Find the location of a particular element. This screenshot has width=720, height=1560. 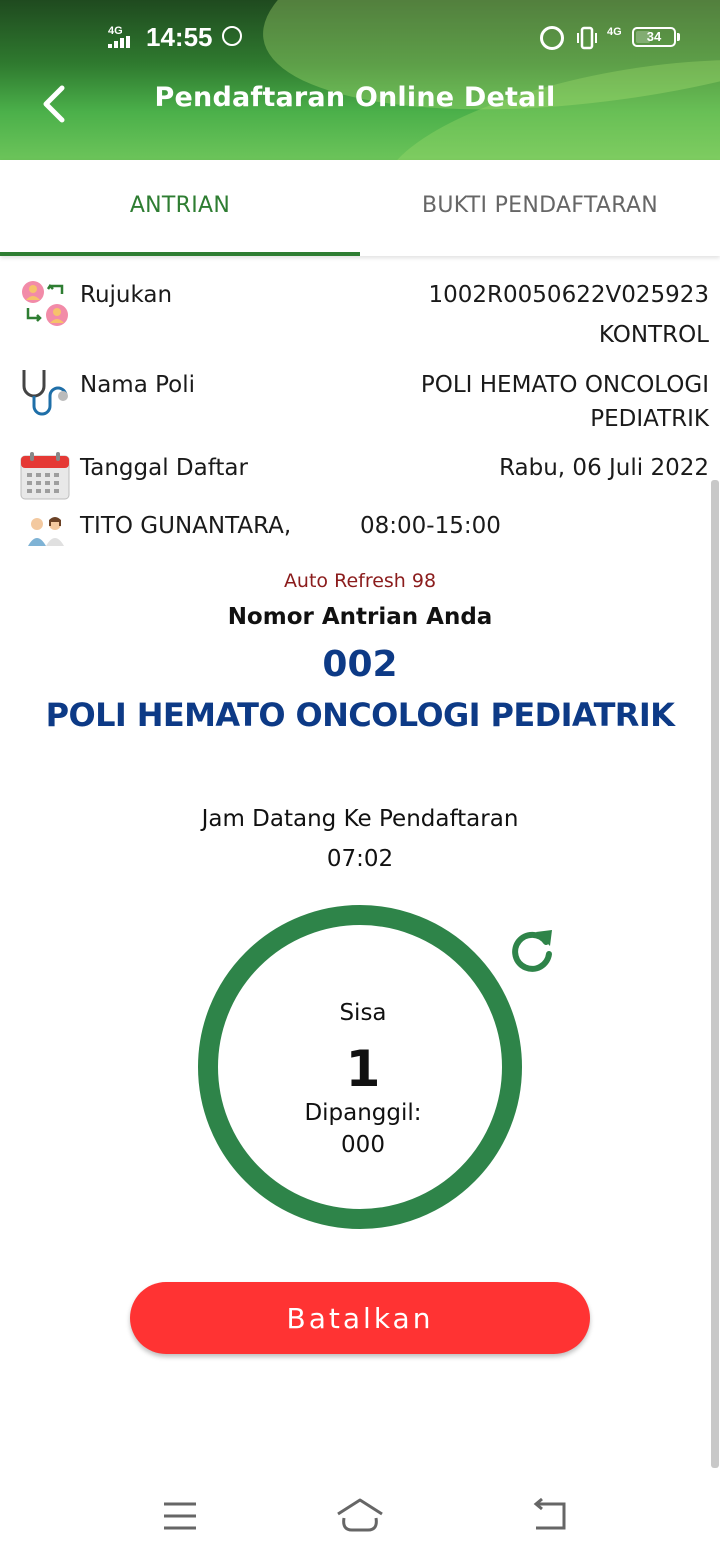

active-tab-indicator is located at coordinates (180, 254).